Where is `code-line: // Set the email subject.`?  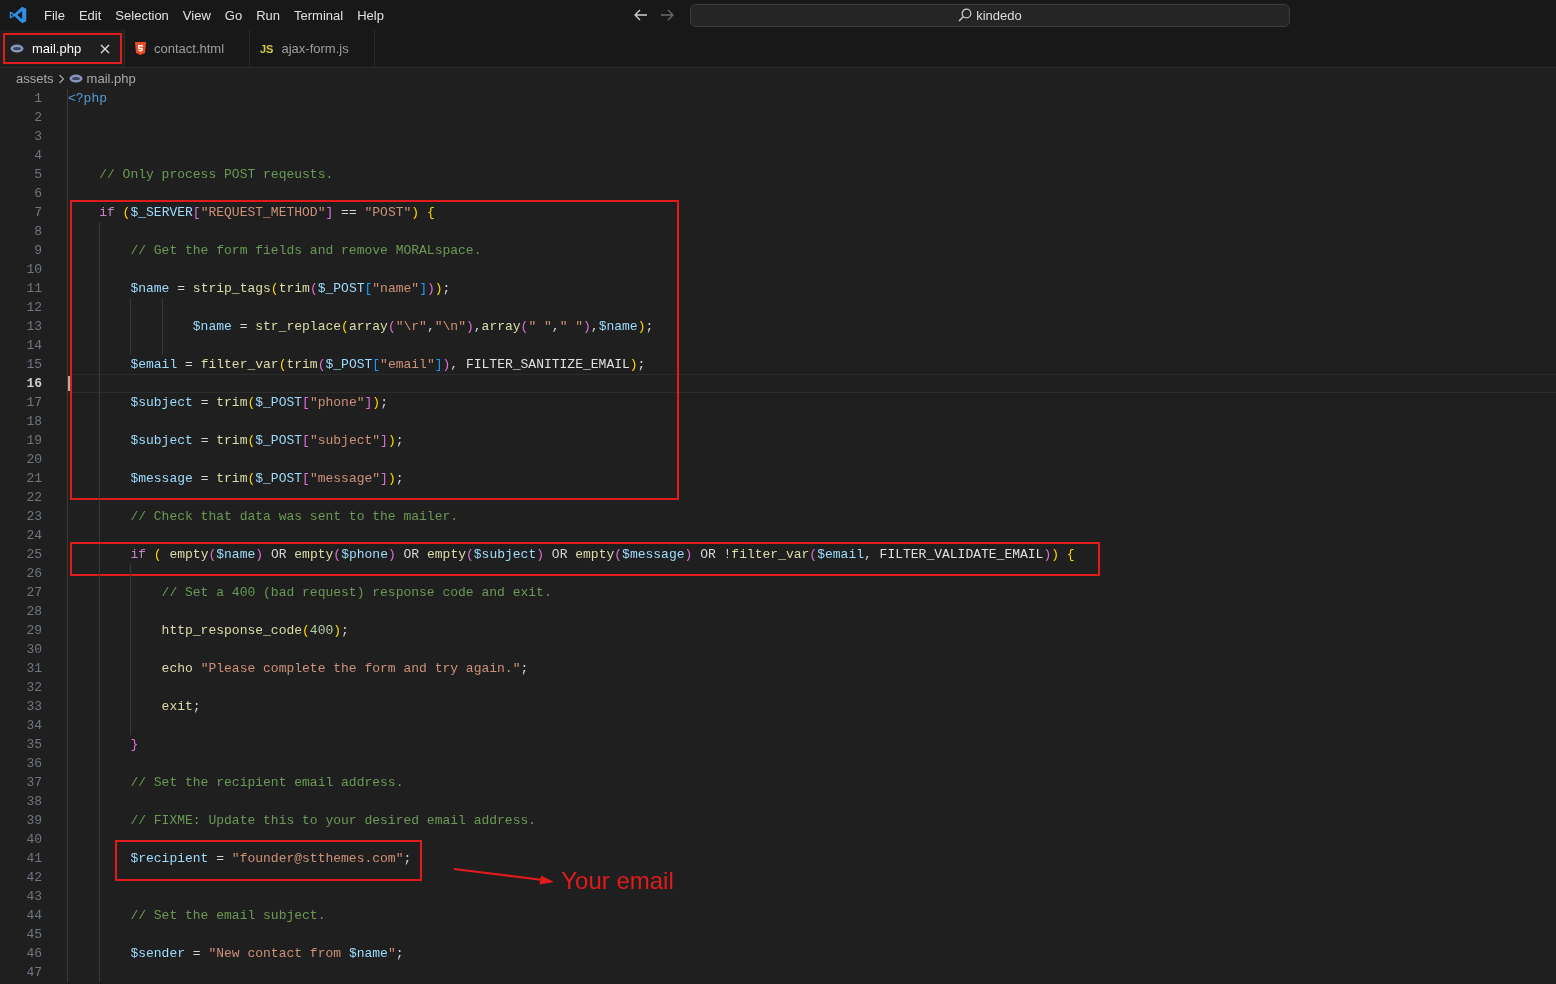 code-line: // Set the email subject. is located at coordinates (227, 915).